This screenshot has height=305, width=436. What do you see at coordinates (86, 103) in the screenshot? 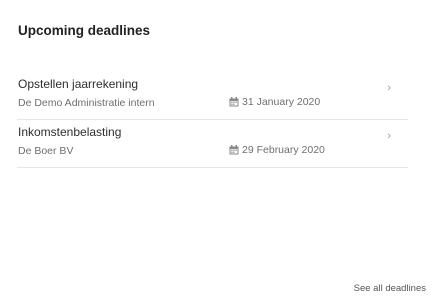
I see `deadline-client: De Demo Administratie intern` at bounding box center [86, 103].